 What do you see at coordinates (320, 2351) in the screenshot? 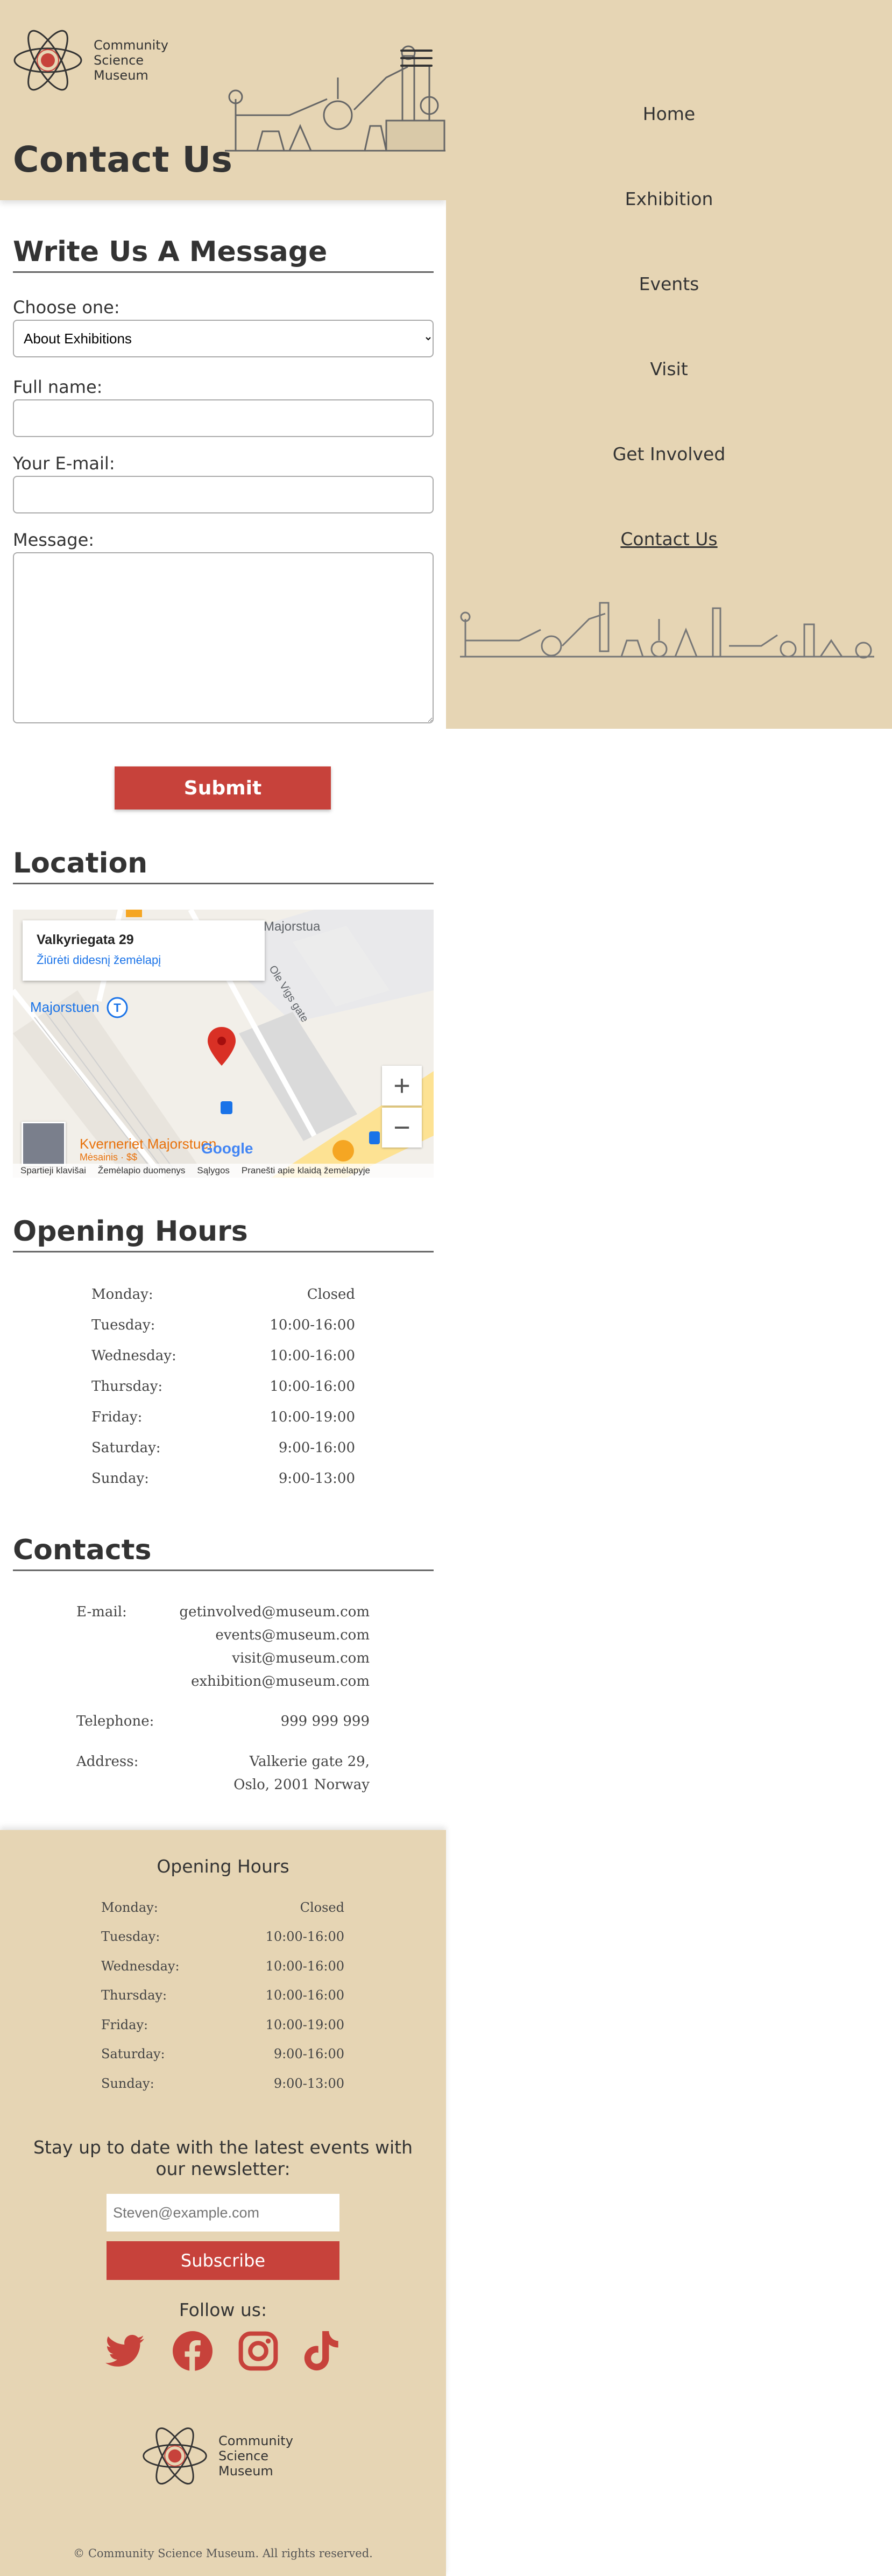
I see `tiktok-icon` at bounding box center [320, 2351].